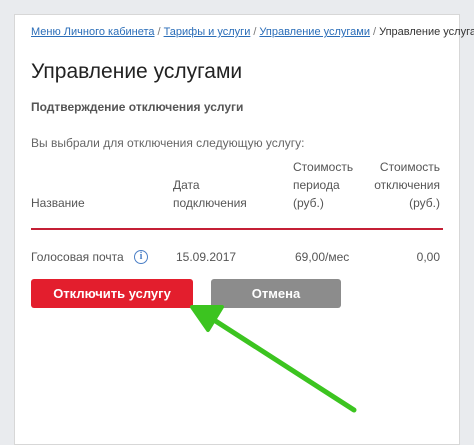  What do you see at coordinates (276, 293) in the screenshot?
I see `cancel-button: Отмена` at bounding box center [276, 293].